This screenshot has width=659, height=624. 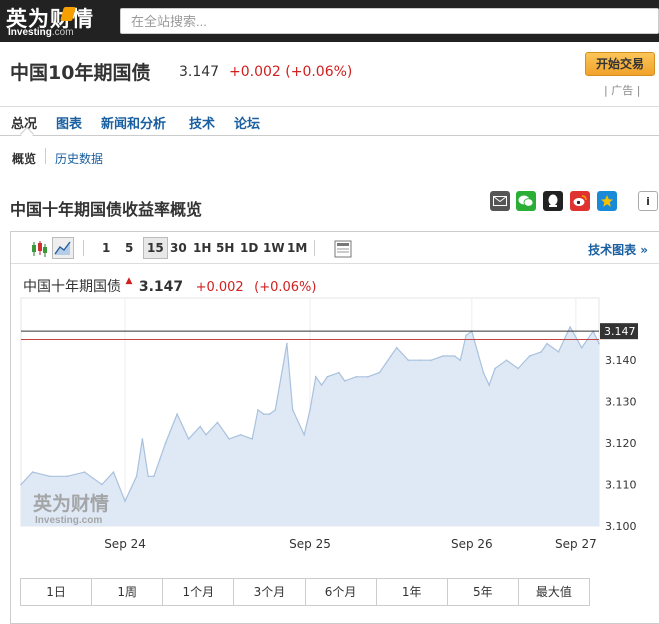 I want to click on y-tick-label: 3.100, so click(x=621, y=526).